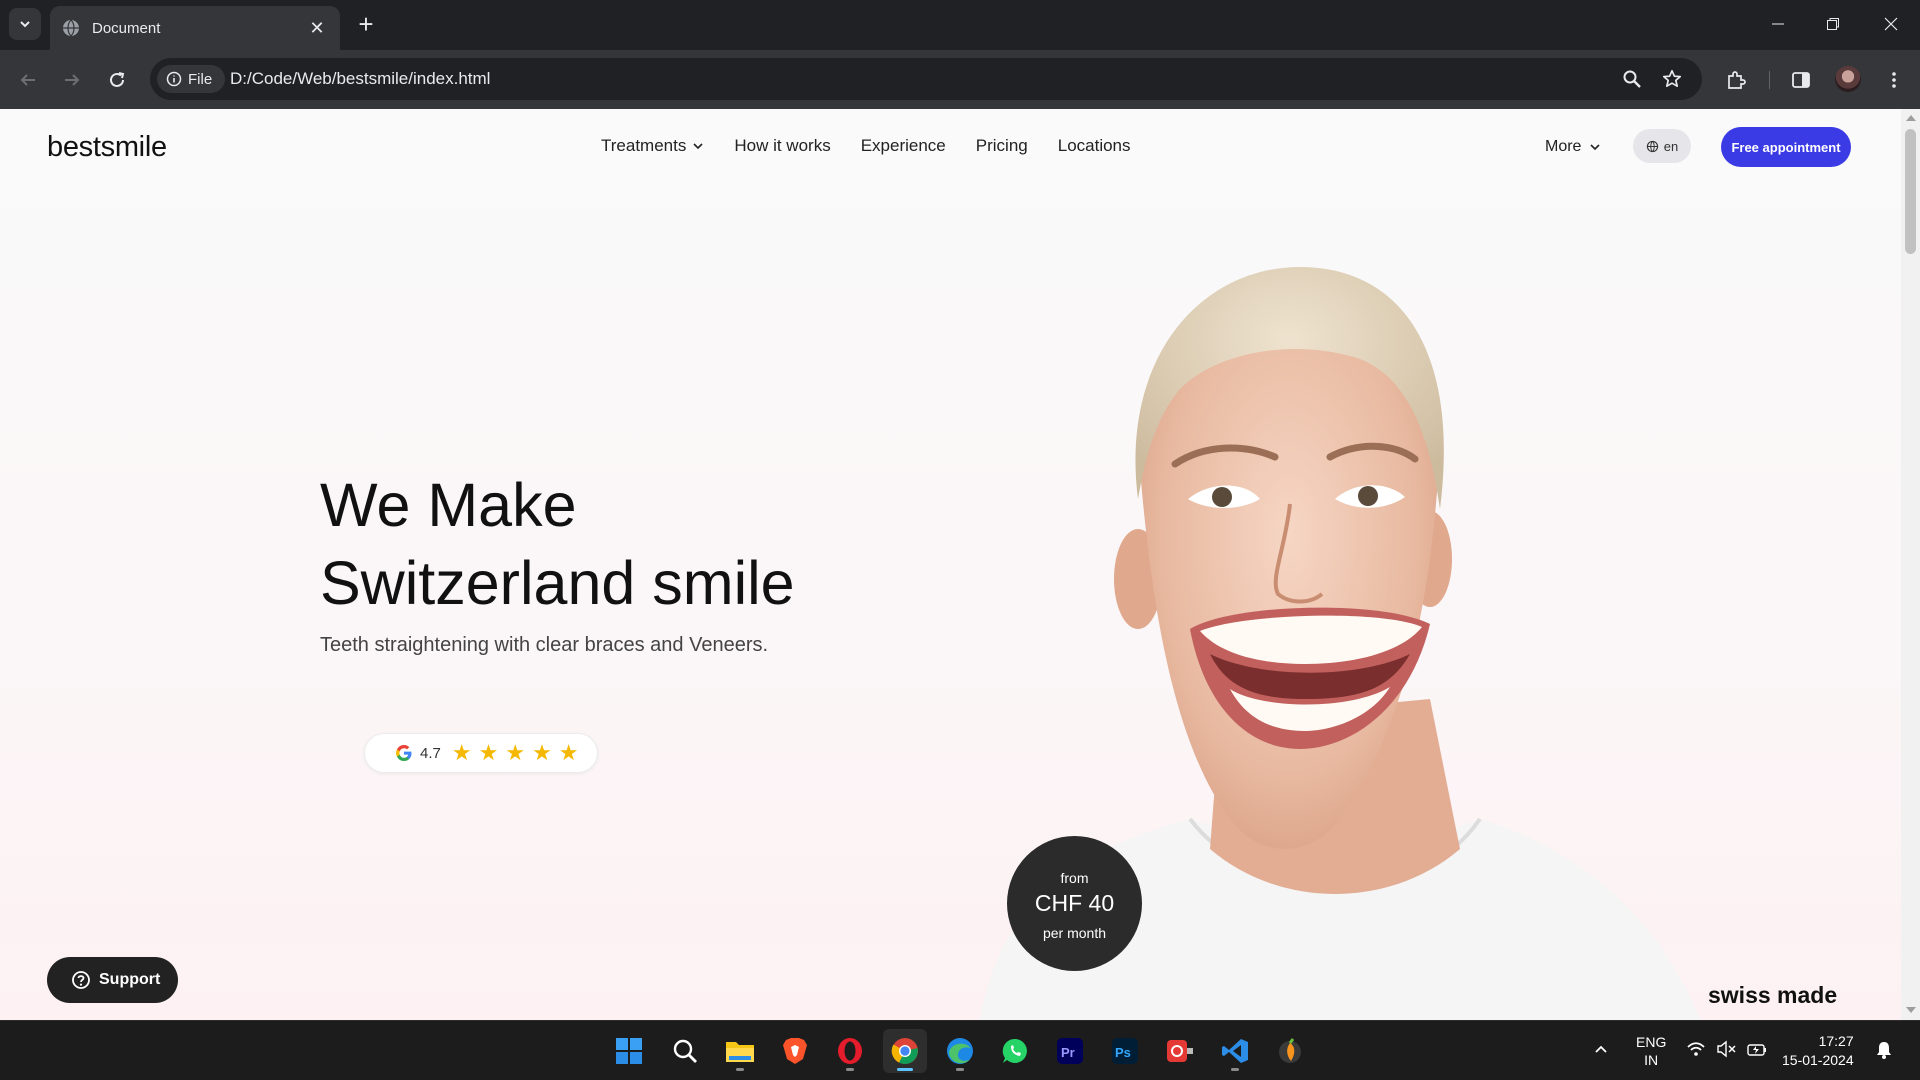 Image resolution: width=1920 pixels, height=1080 pixels. Describe the element at coordinates (1818, 1051) in the screenshot. I see `clock: 17:27 15-01-2024` at that location.